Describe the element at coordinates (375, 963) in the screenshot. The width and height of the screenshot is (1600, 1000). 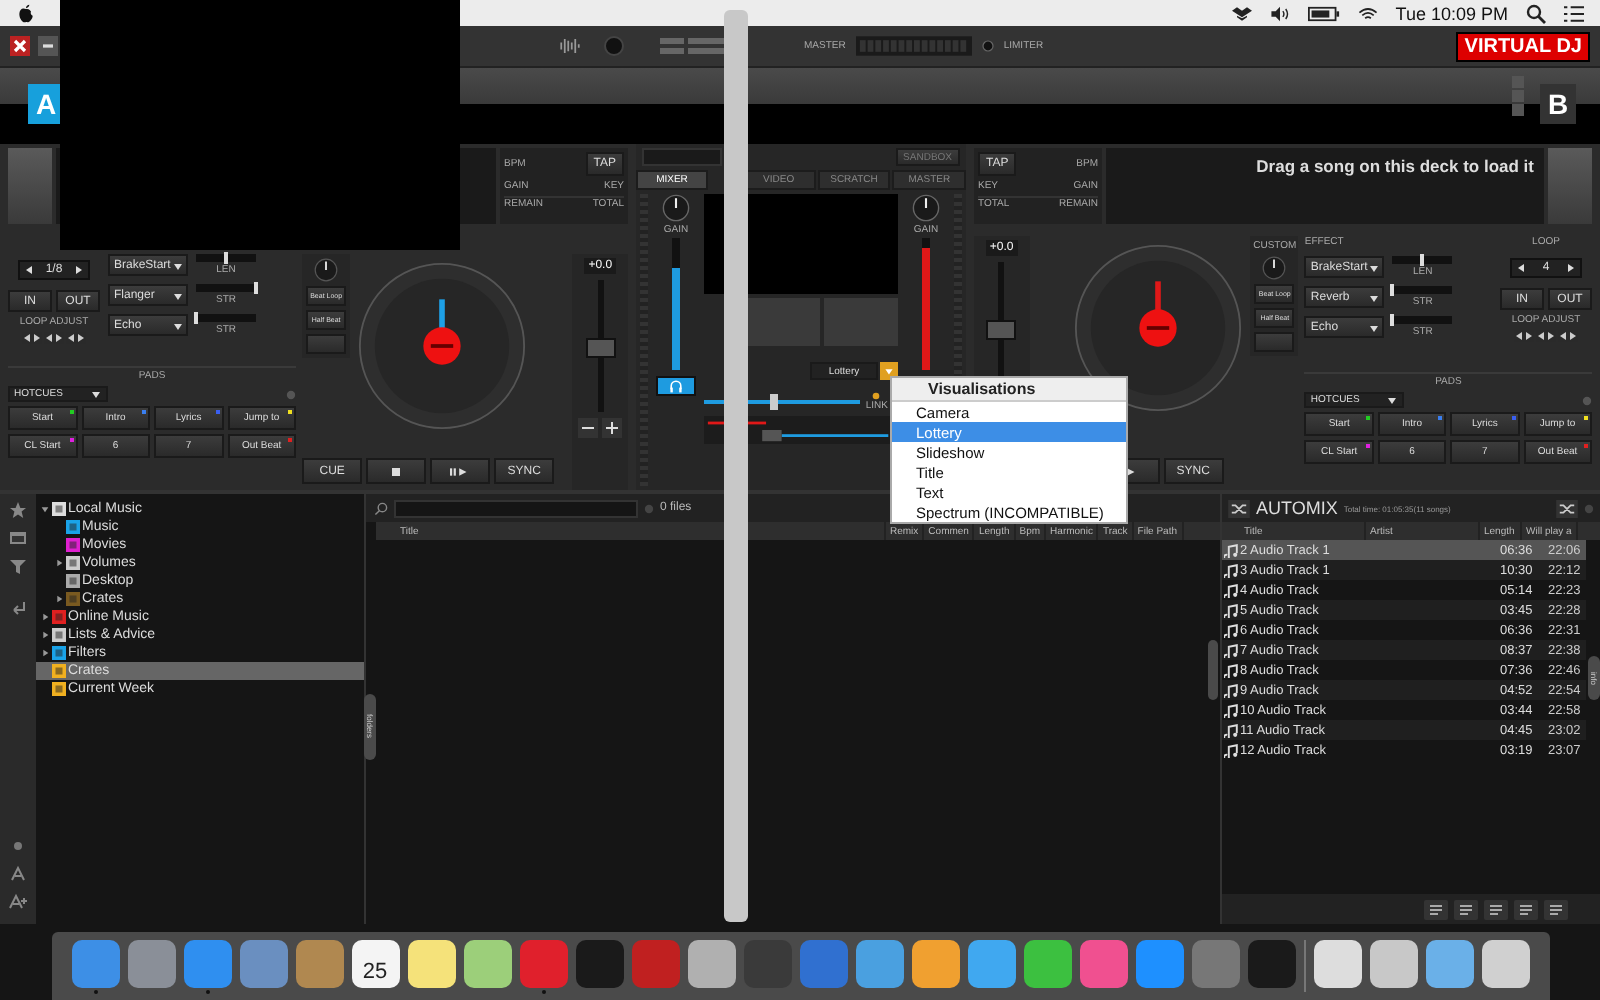
I see `app-icon: 25` at that location.